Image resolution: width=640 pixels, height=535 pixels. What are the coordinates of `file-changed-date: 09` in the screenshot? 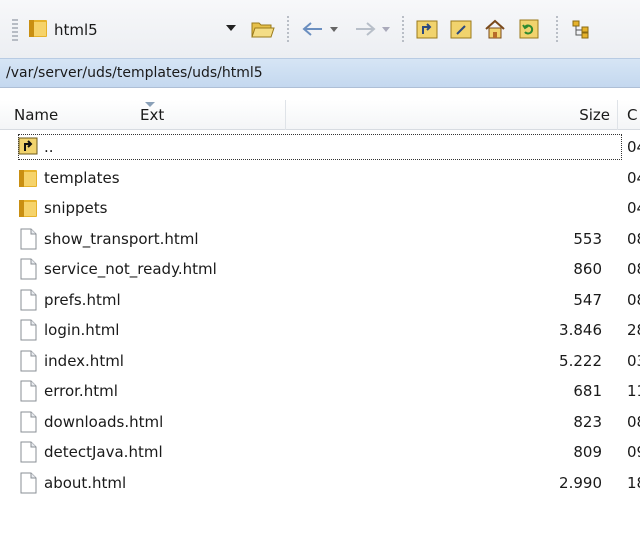 It's located at (633, 452).